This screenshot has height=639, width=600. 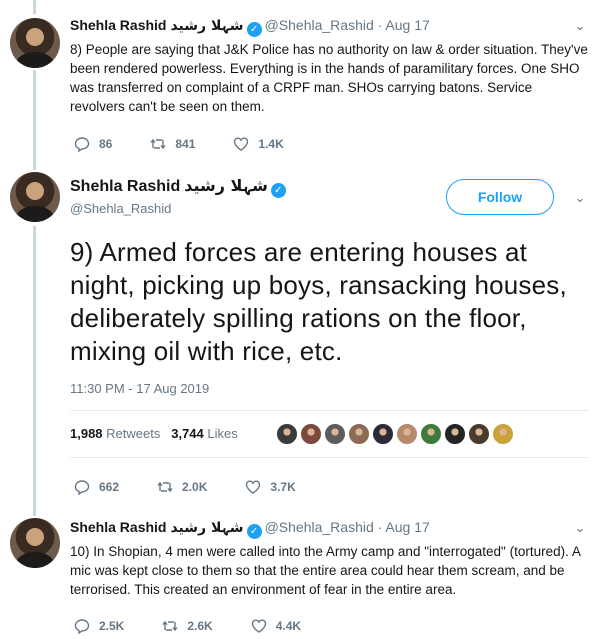 I want to click on like-button: 4.4K, so click(x=276, y=626).